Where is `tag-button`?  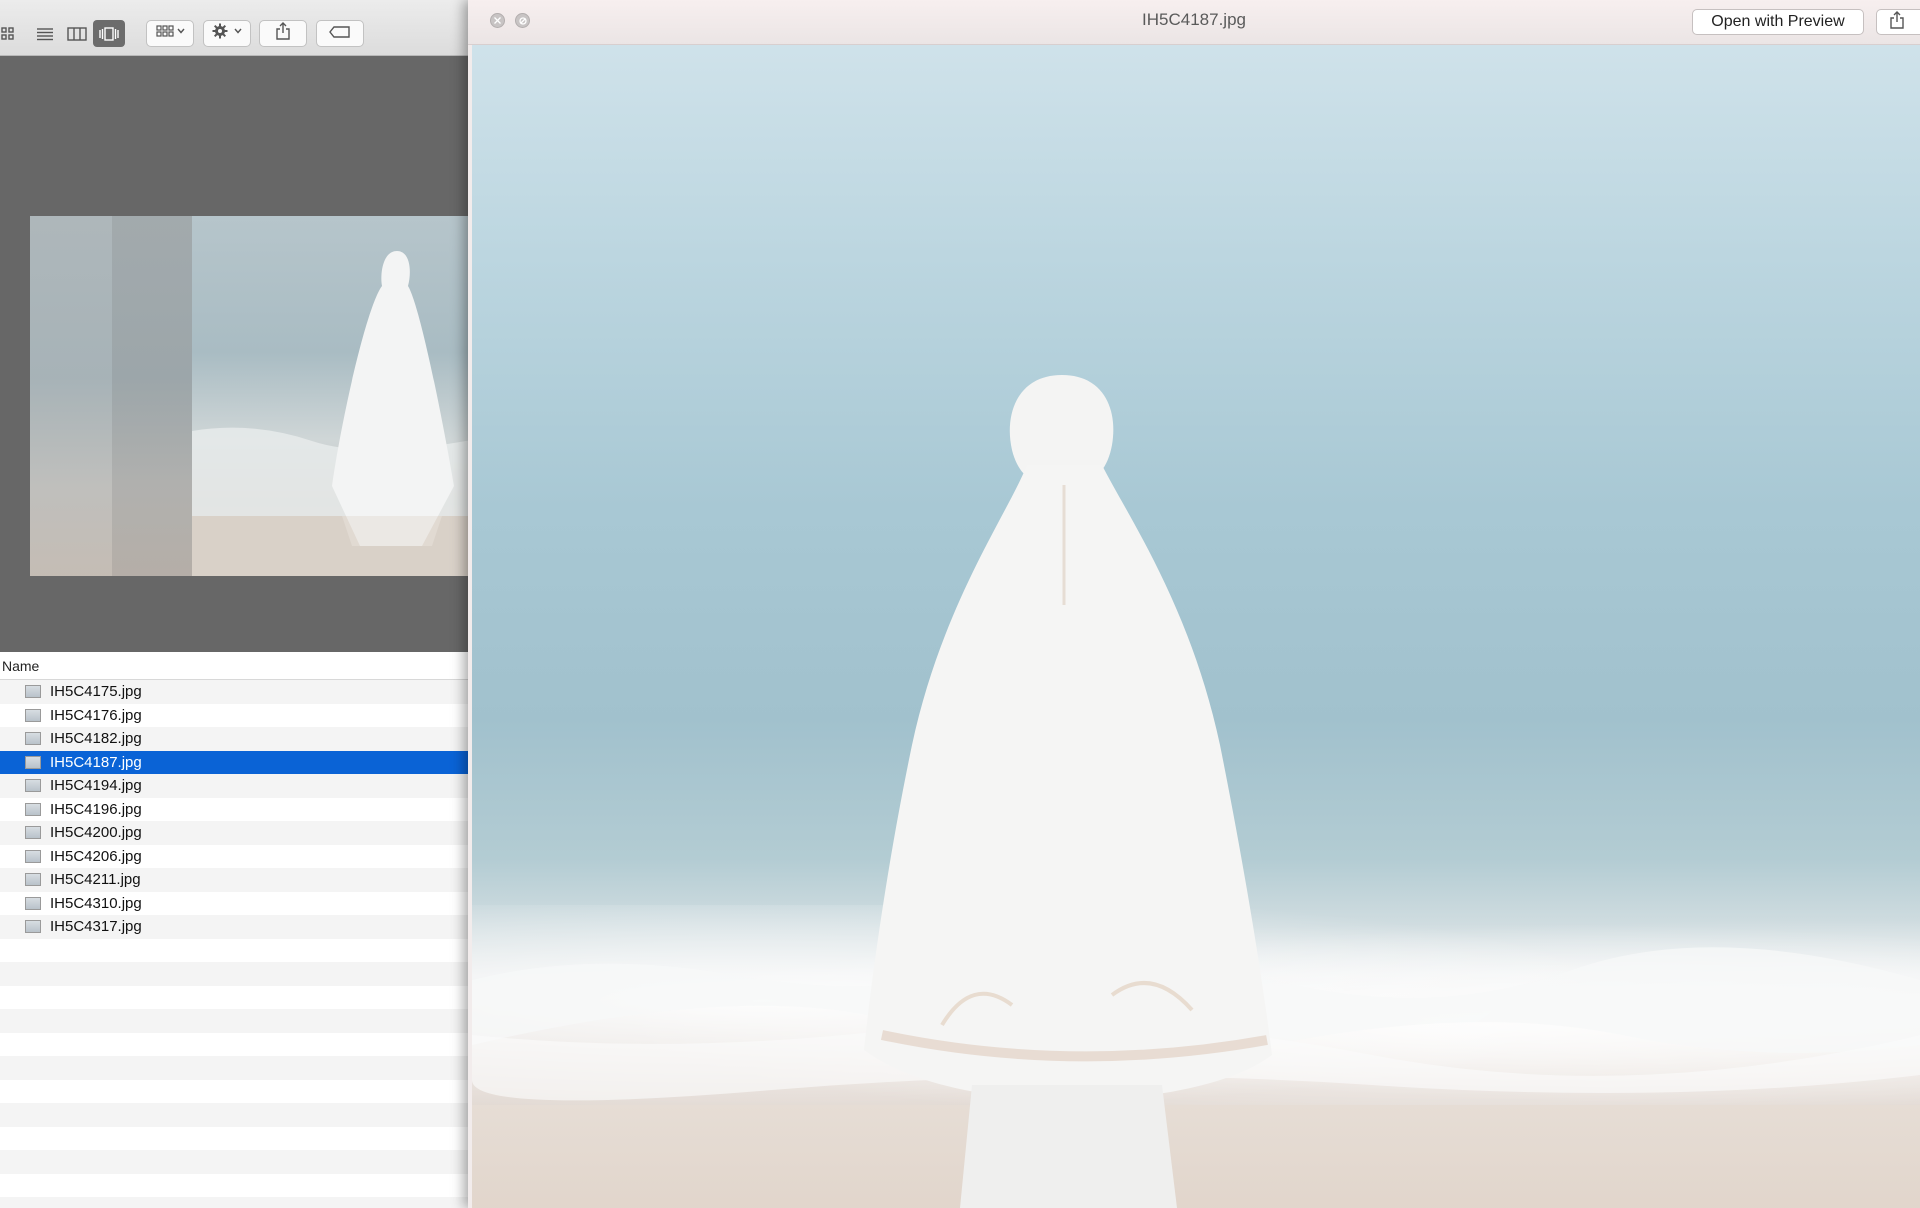
tag-button is located at coordinates (340, 33).